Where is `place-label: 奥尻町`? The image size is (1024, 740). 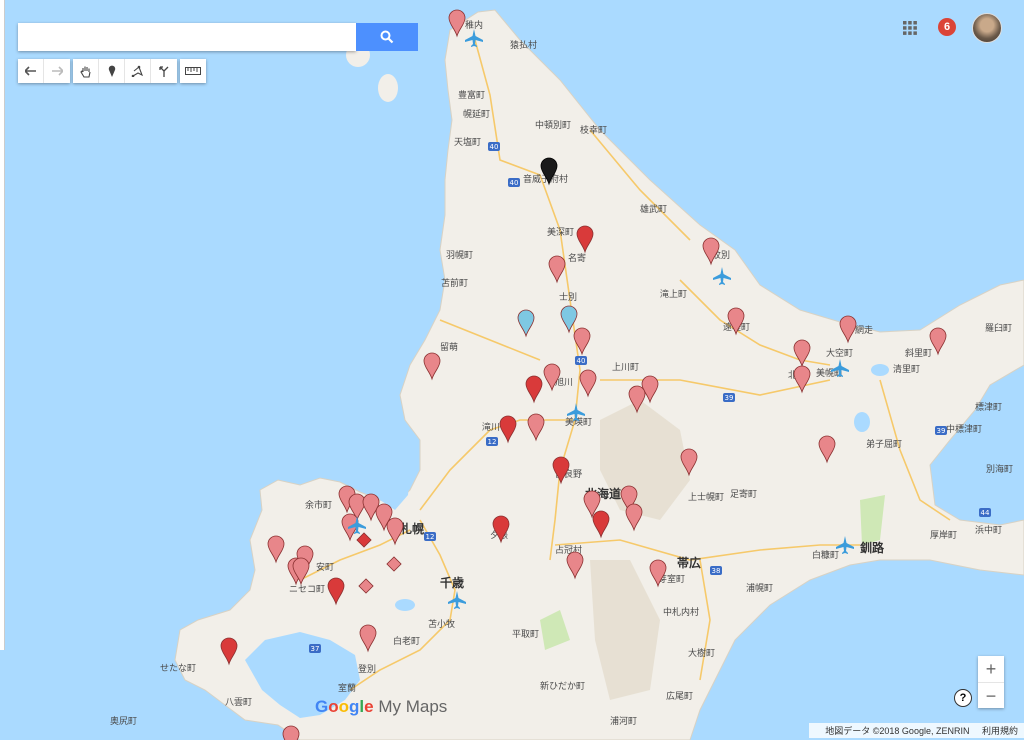 place-label: 奥尻町 is located at coordinates (123, 721).